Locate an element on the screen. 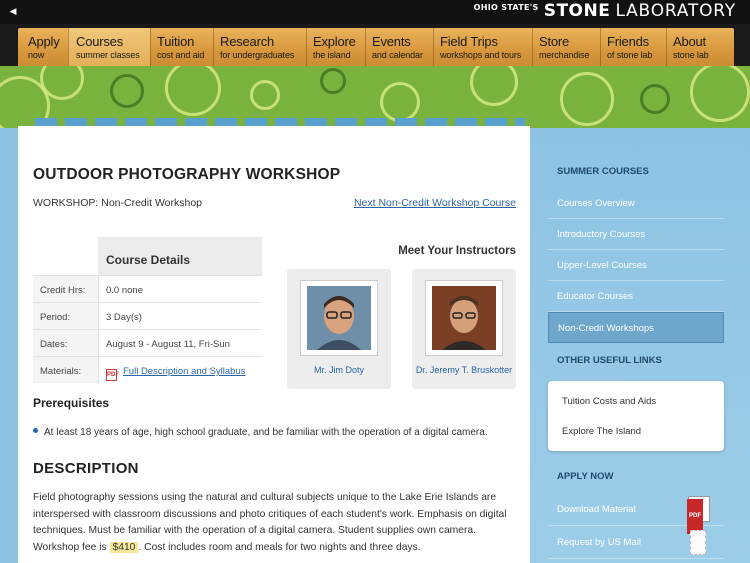 Image resolution: width=750 pixels, height=563 pixels. link-tuition-costs: Tuition Costs and Aids is located at coordinates (636, 402).